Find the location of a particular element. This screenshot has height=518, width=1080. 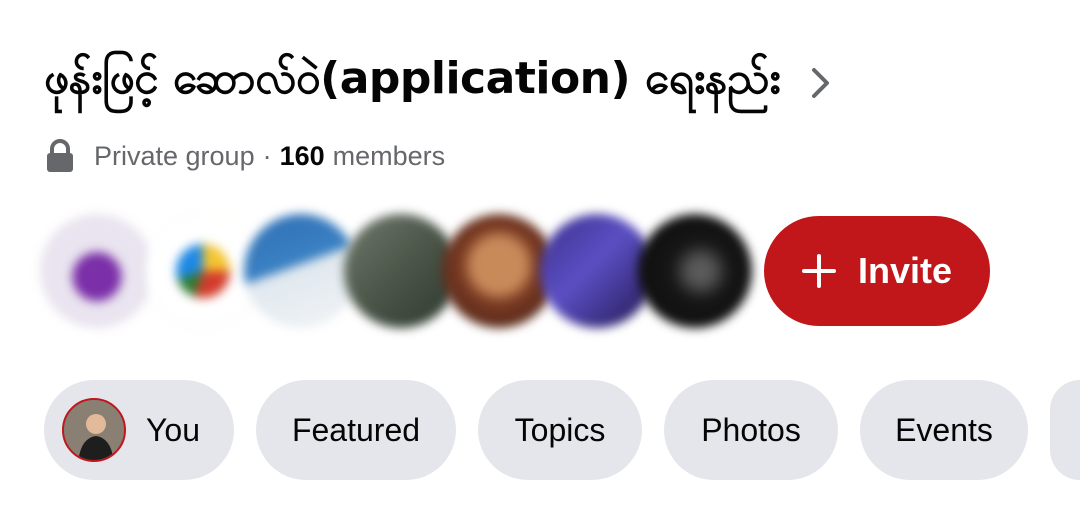

group-title: ဖုန်းဖြင့် ဆောလ်ဝဲ(application) ရေးနည်း is located at coordinates (412, 83).